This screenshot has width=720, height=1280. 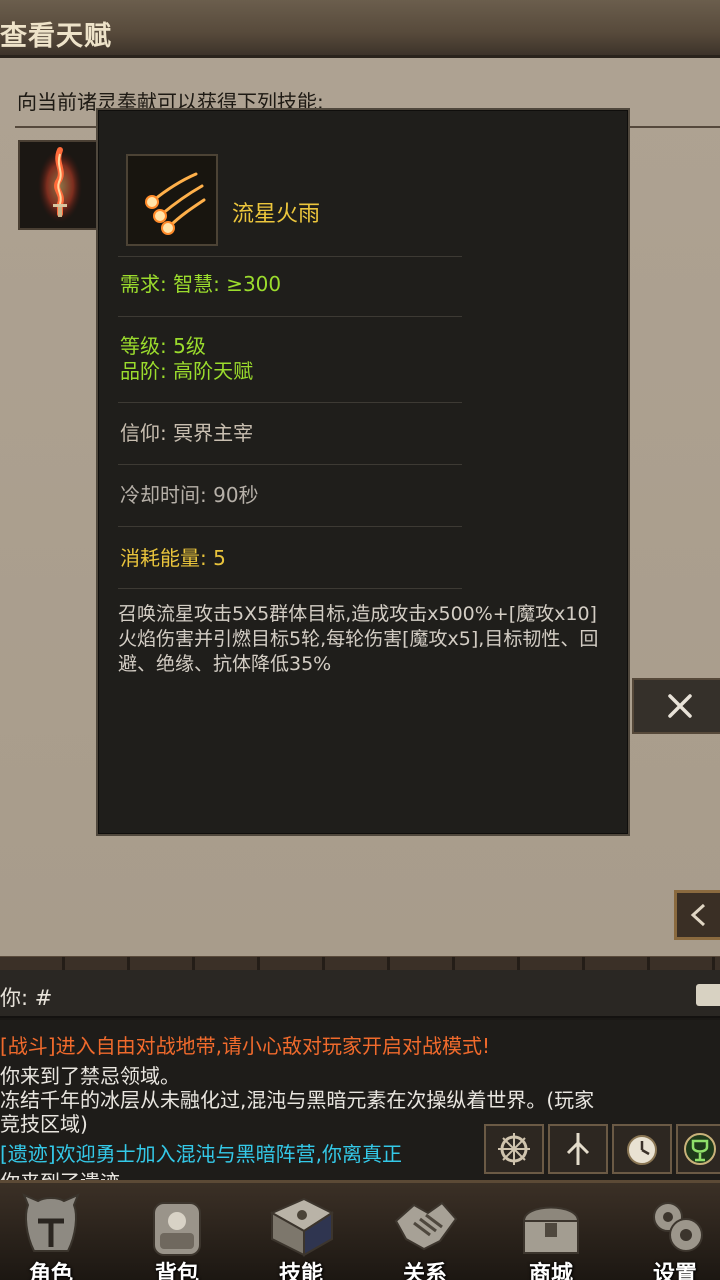 What do you see at coordinates (245, 1046) in the screenshot?
I see `chat-message: [战斗]进入自由对战地带,请小心敌对玩家开启对战模式!` at bounding box center [245, 1046].